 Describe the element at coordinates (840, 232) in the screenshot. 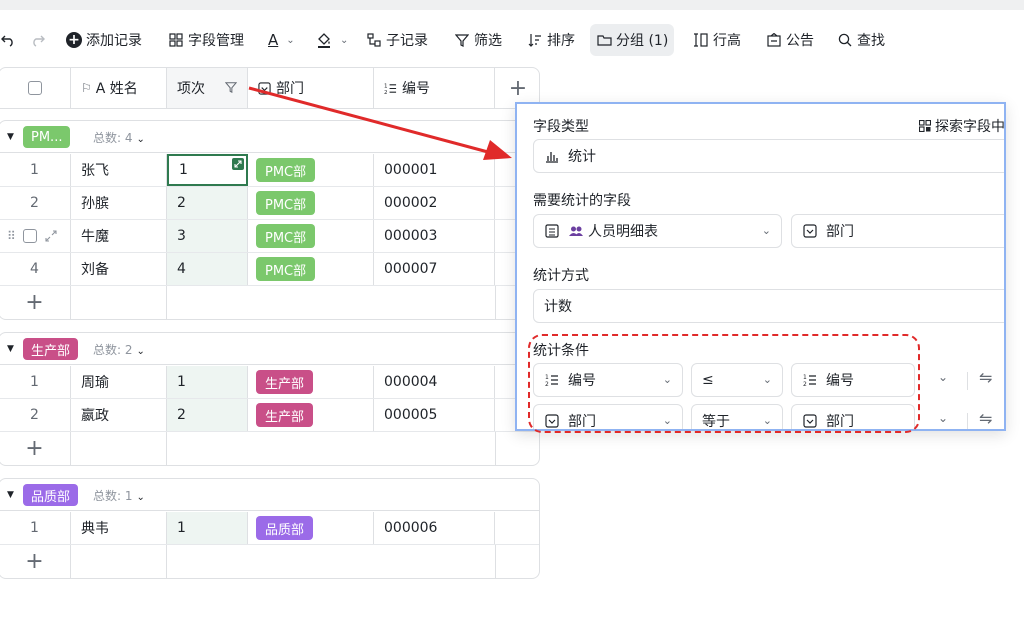

I see `stat-field-value: 部门` at that location.